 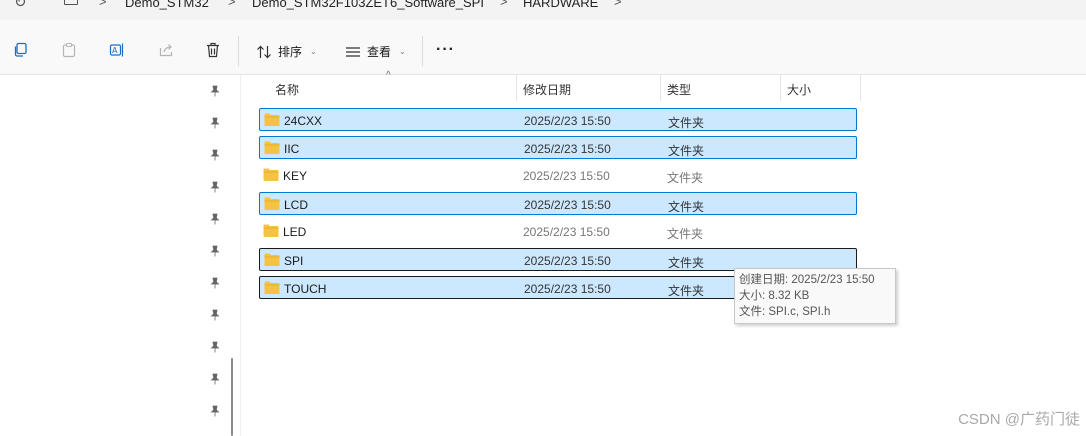 What do you see at coordinates (807, 280) in the screenshot?
I see `tooltip-created: 创建日期: 2025/2/23 15:50` at bounding box center [807, 280].